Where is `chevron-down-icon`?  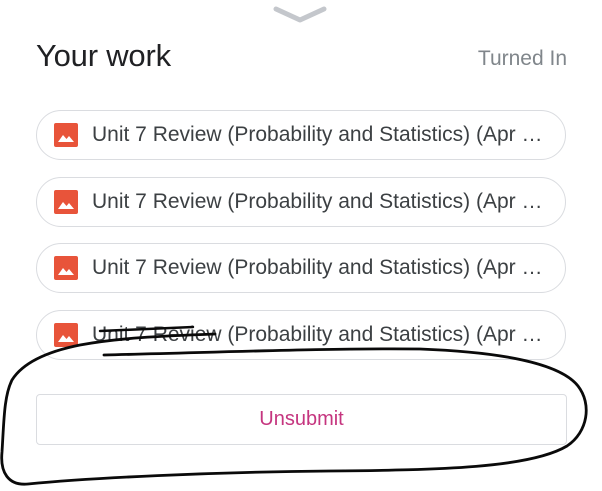
chevron-down-icon is located at coordinates (300, 15).